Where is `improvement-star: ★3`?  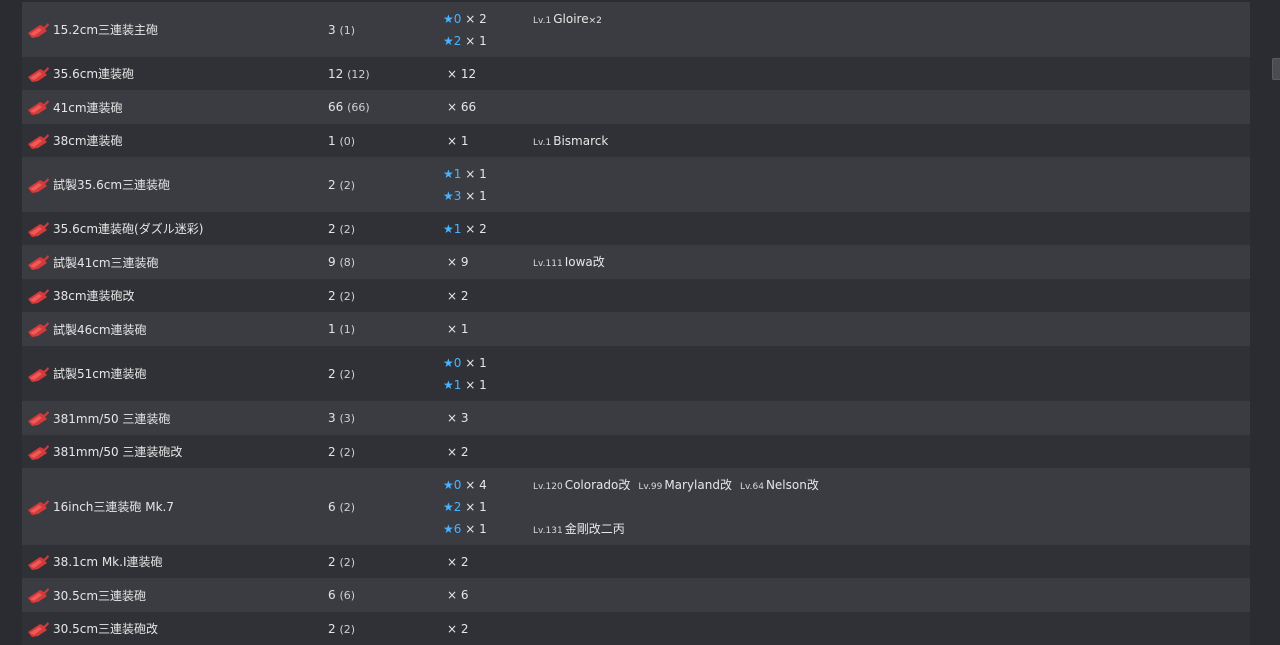
improvement-star: ★3 is located at coordinates (452, 195).